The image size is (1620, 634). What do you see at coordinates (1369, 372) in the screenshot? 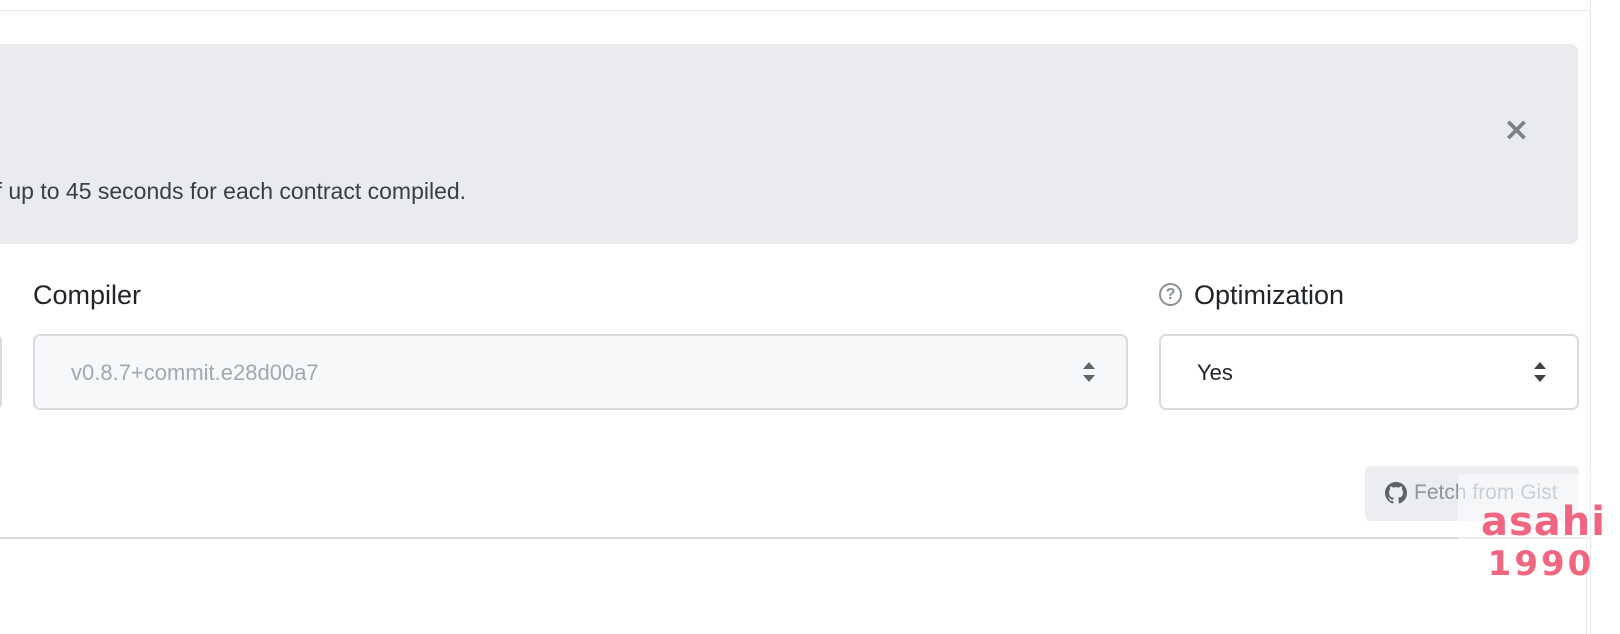
I see `optimization-select: Yes` at bounding box center [1369, 372].